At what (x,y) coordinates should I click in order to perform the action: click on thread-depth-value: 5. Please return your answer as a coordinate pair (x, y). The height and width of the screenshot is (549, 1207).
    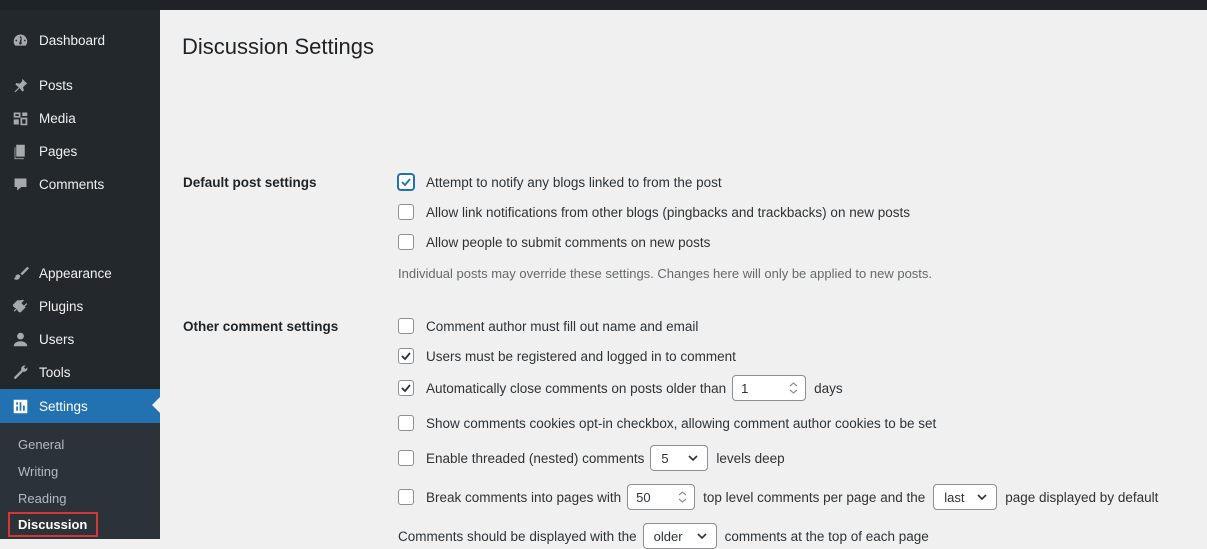
    Looking at the image, I should click on (665, 458).